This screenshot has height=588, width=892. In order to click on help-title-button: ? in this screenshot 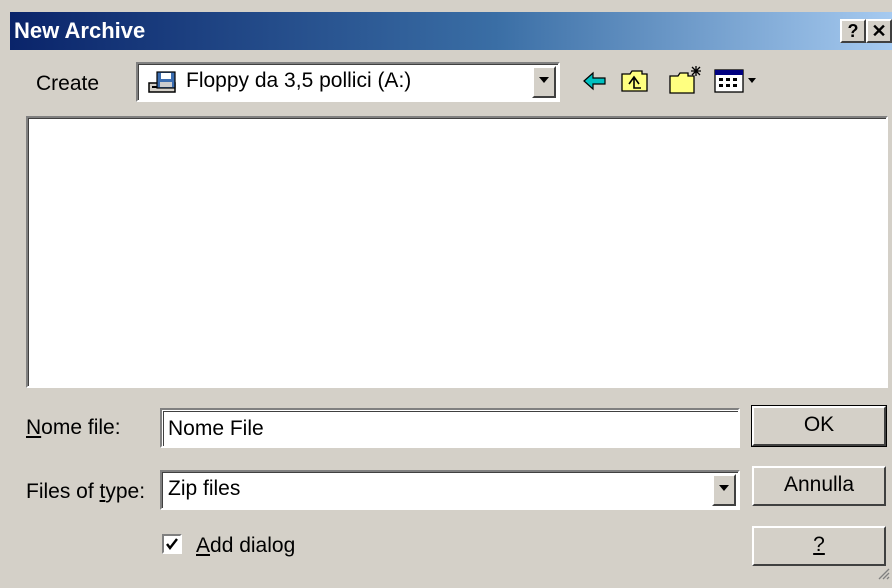, I will do `click(853, 31)`.